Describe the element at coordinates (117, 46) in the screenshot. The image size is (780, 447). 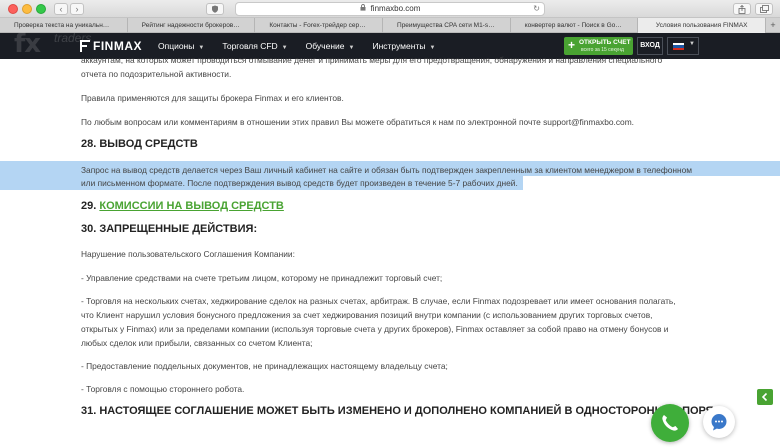
I see `logo-text: FINMAX` at that location.